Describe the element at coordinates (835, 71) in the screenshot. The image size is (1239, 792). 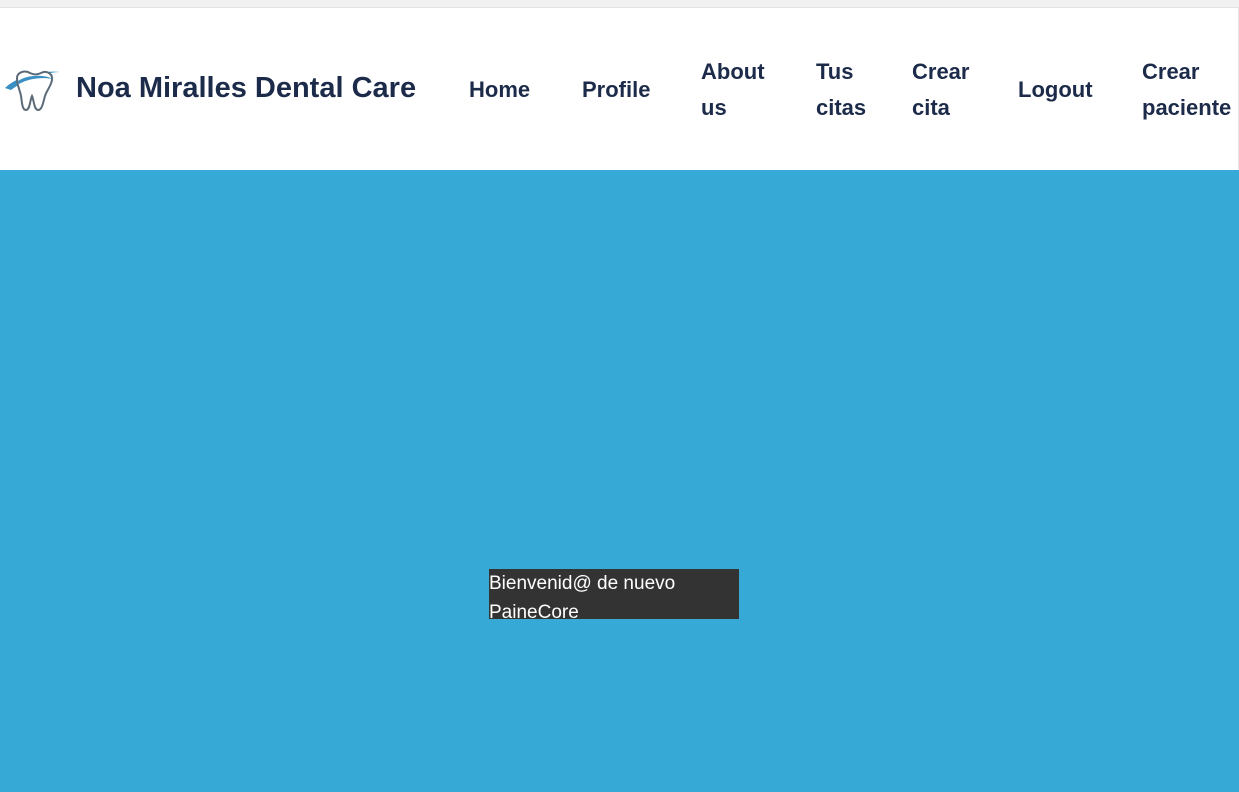
I see `nav-tus-citas-line1: Tus` at that location.